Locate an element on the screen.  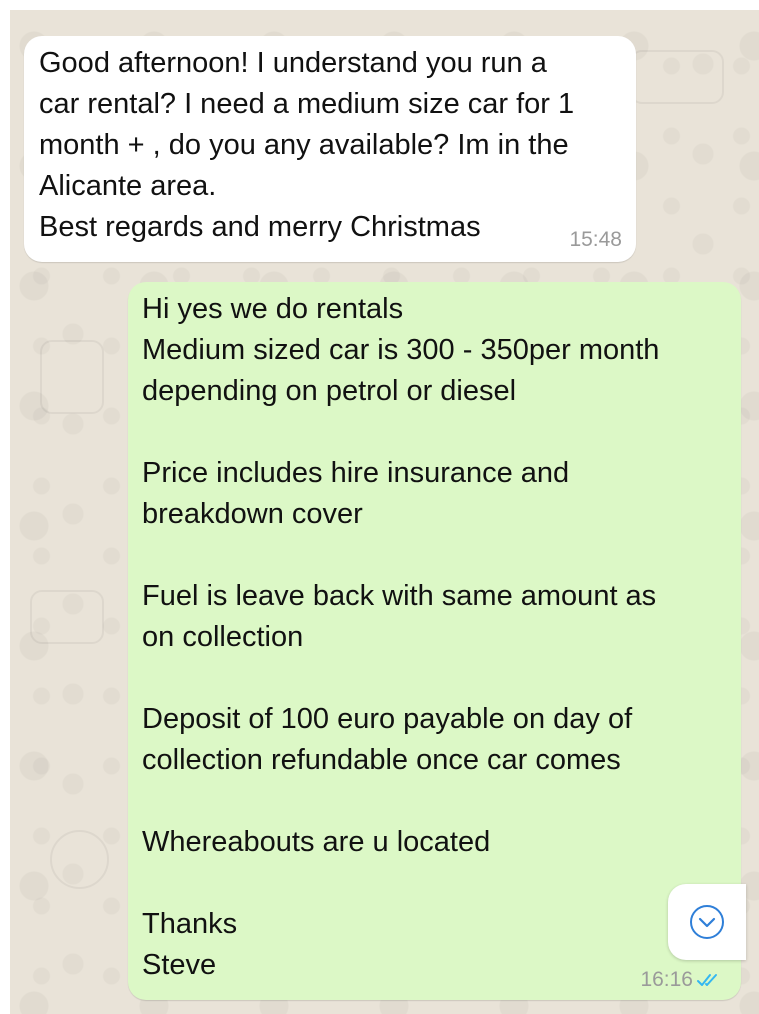
scroll-to-bottom-button is located at coordinates (707, 922).